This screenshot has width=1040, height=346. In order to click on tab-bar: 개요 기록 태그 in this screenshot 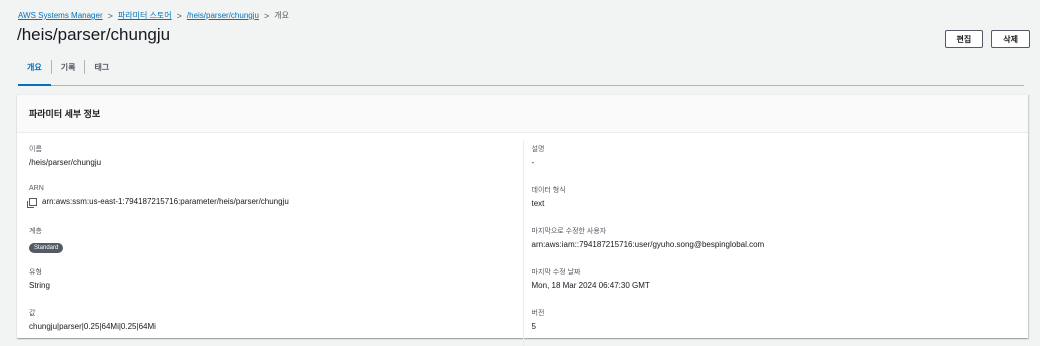, I will do `click(521, 71)`.